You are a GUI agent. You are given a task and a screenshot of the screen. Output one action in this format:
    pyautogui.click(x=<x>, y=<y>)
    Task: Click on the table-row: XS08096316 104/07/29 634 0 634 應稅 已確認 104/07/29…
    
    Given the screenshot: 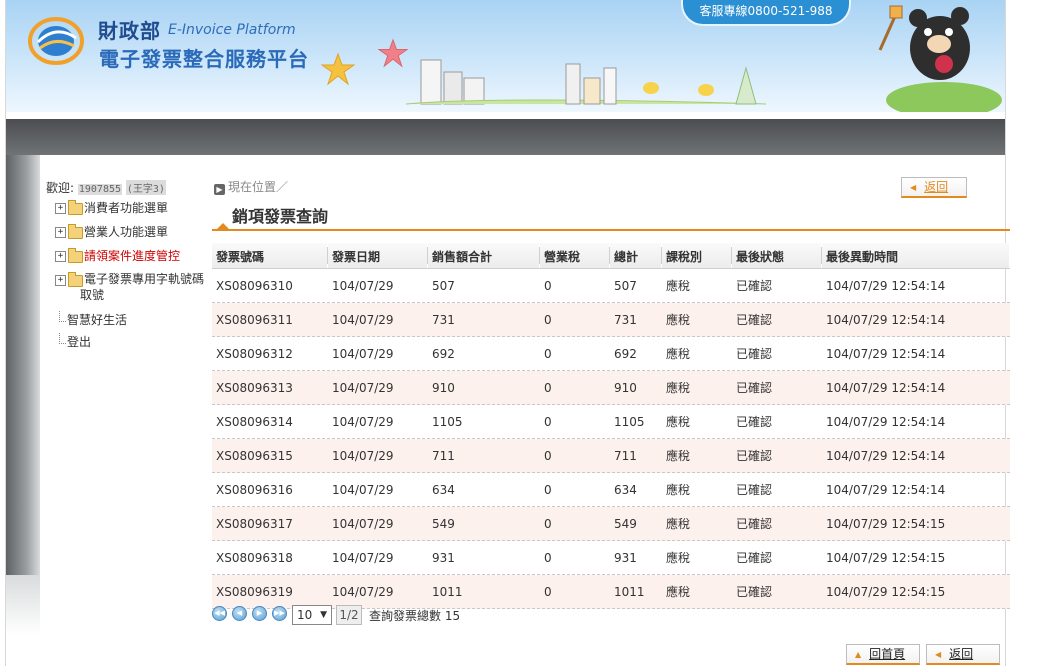 What is the action you would take?
    pyautogui.click(x=611, y=490)
    